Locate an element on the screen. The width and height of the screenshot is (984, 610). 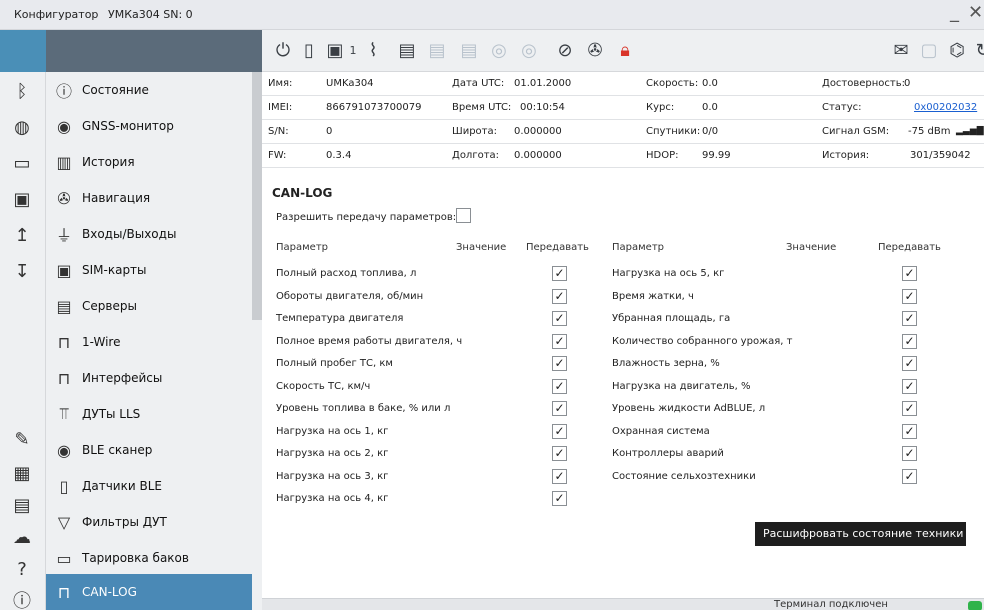
param-label: Уровень топлива в баке, % или л is located at coordinates (363, 408).